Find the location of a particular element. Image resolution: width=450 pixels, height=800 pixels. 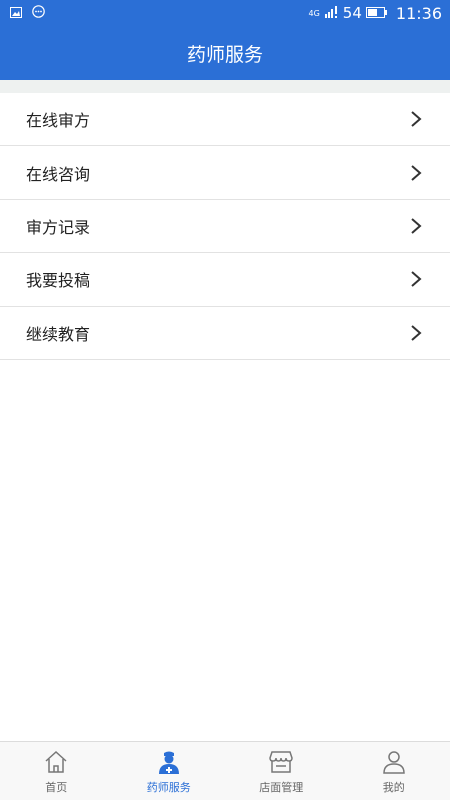

menu-item-review-records: 审方记录 is located at coordinates (225, 227).